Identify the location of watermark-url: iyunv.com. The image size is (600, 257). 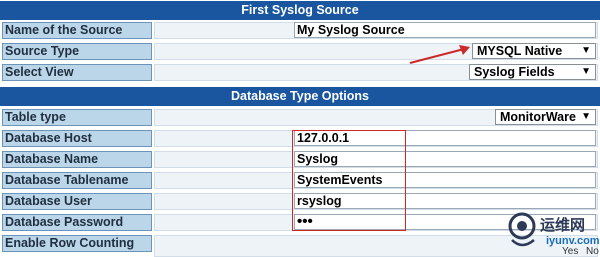
(573, 241).